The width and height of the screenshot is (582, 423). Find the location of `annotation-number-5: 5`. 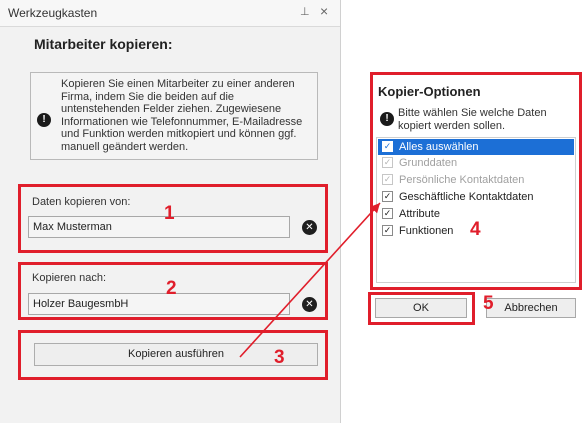

annotation-number-5: 5 is located at coordinates (488, 303).